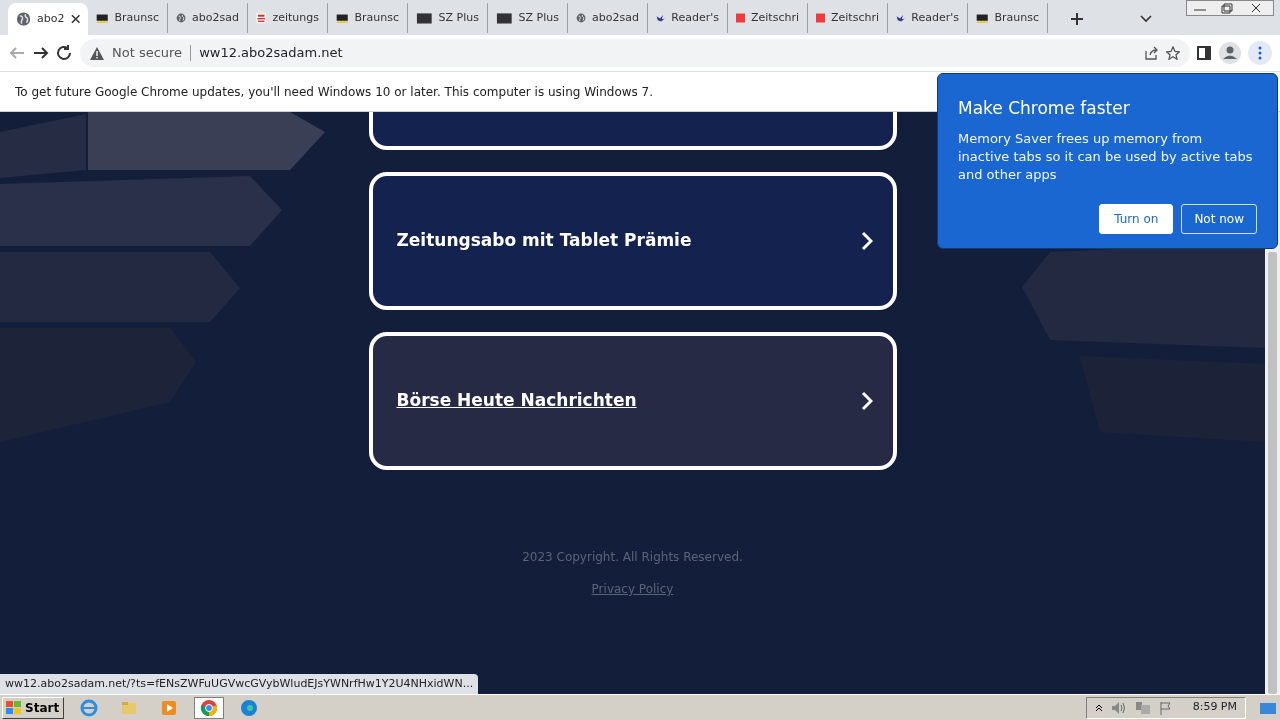  What do you see at coordinates (1268, 707) in the screenshot?
I see `show-desktop-icon` at bounding box center [1268, 707].